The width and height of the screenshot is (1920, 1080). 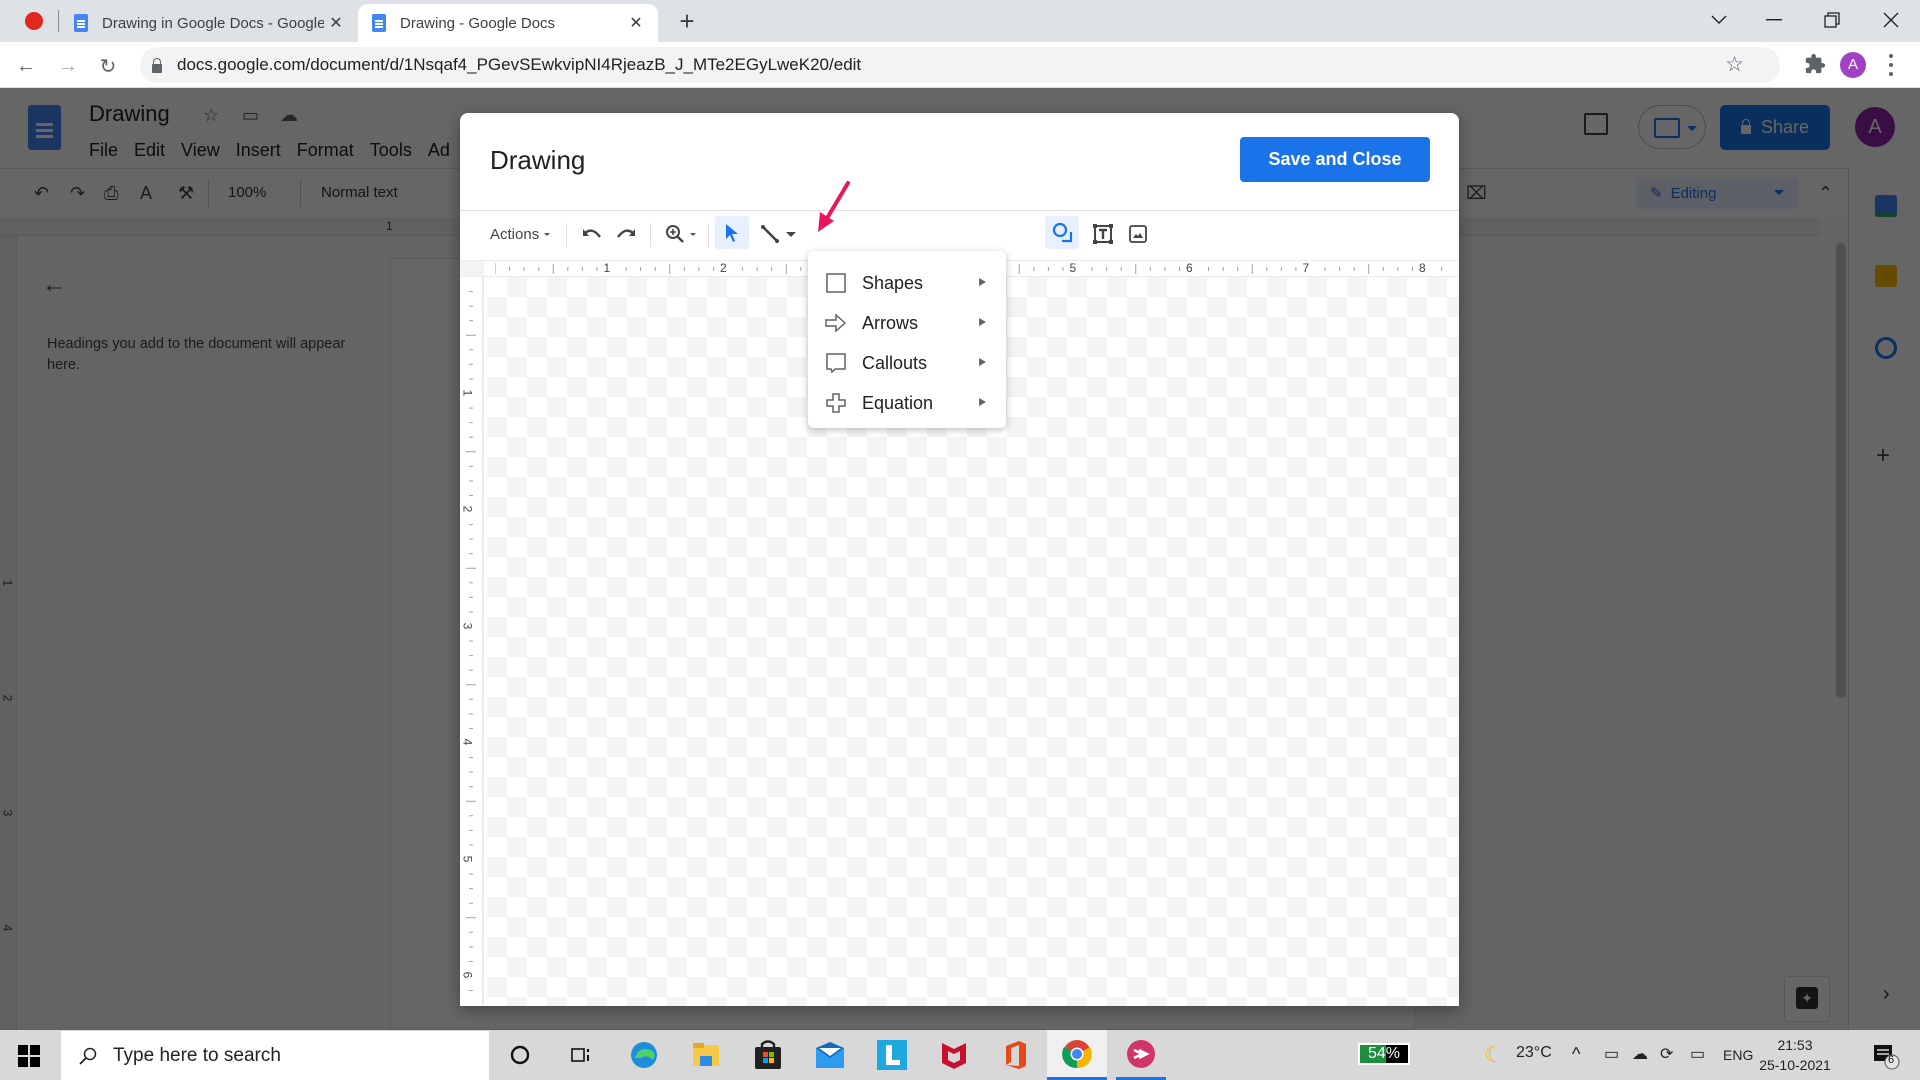 What do you see at coordinates (592, 234) in the screenshot?
I see `undo-icon` at bounding box center [592, 234].